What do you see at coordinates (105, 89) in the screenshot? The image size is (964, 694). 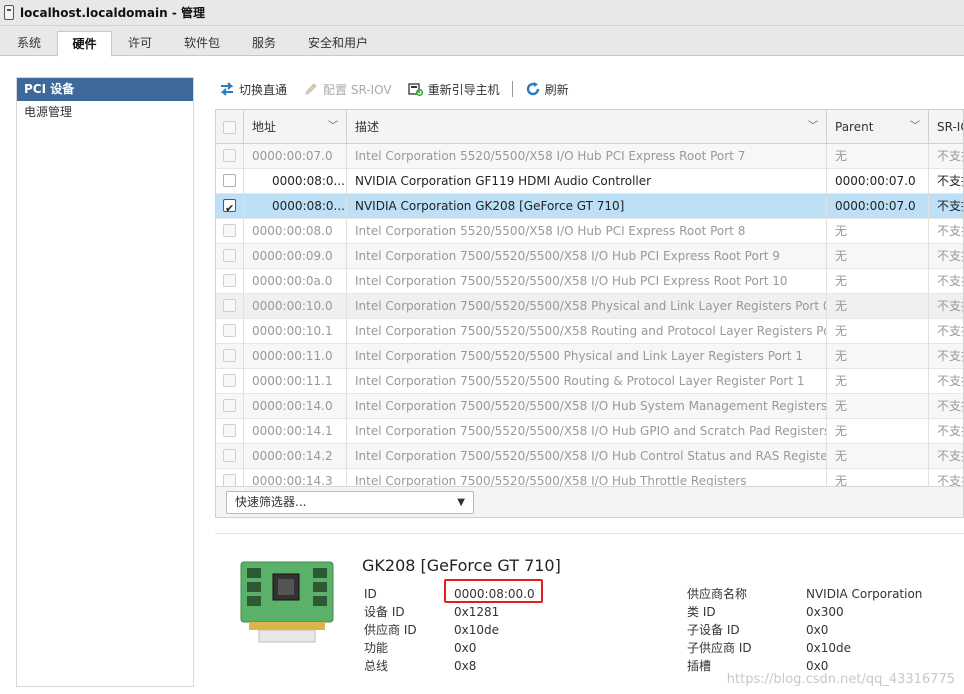 I see `sidebar-item-pci-devices: PCI 设备` at bounding box center [105, 89].